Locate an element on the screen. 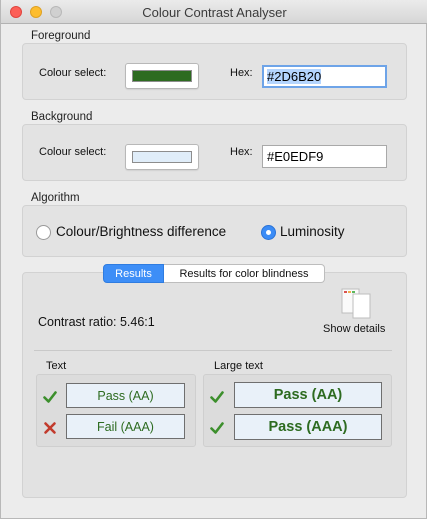 The height and width of the screenshot is (519, 427). background-colour-select-button is located at coordinates (162, 157).